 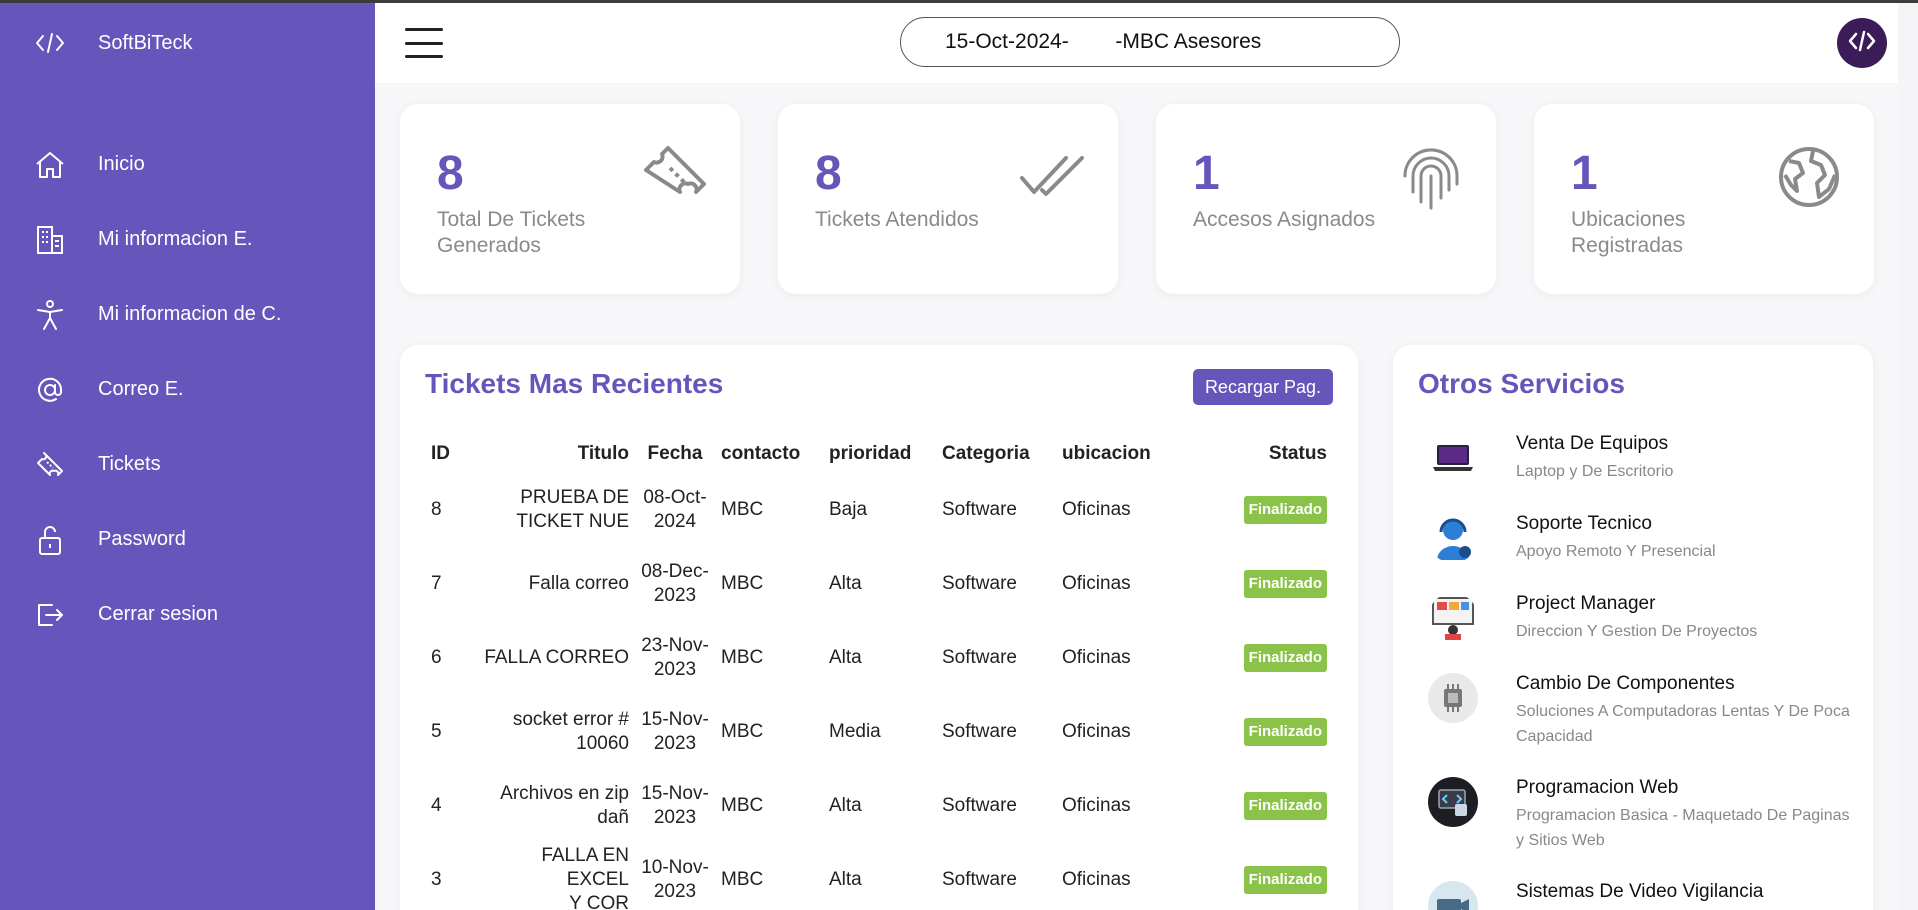 What do you see at coordinates (1704, 199) in the screenshot?
I see `stat-card-ubicaciones: 1 Ubicaciones Registradas` at bounding box center [1704, 199].